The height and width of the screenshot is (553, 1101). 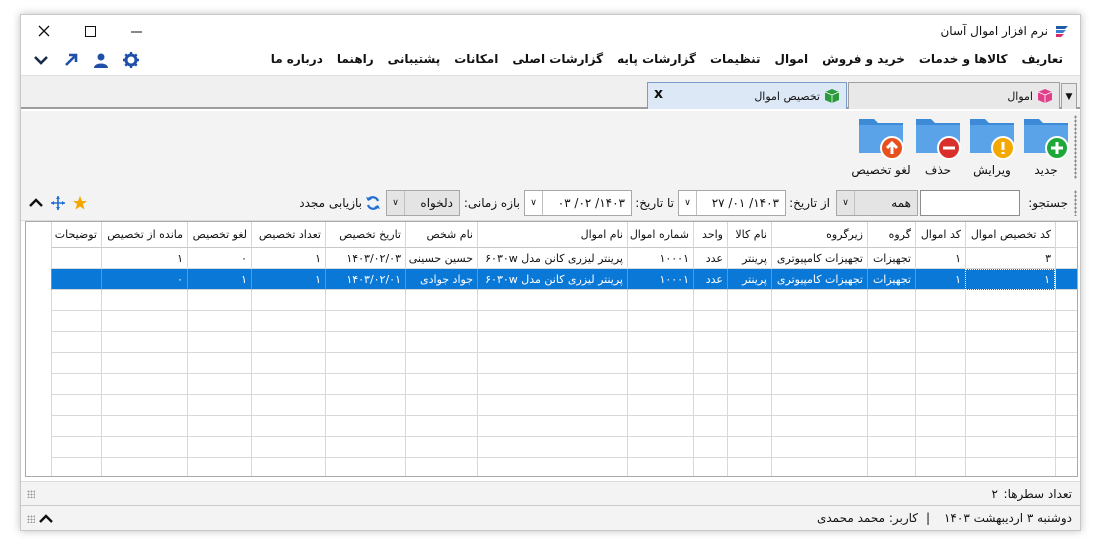 I want to click on filter-grip, so click(x=1075, y=203).